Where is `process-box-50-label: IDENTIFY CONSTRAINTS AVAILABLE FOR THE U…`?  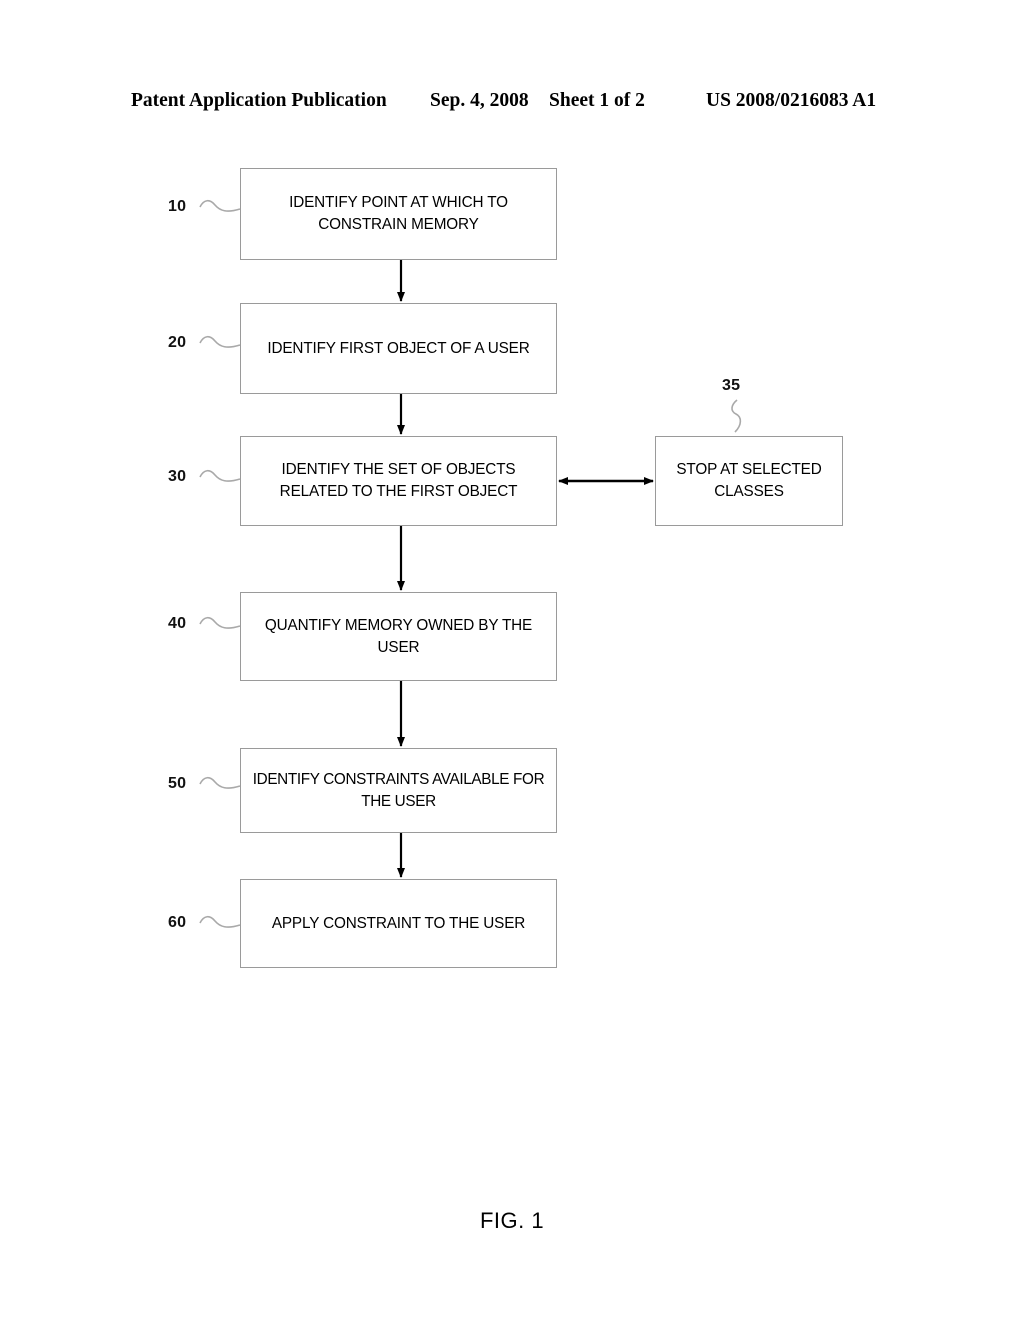
process-box-50-label: IDENTIFY CONSTRAINTS AVAILABLE FOR THE U… is located at coordinates (398, 790).